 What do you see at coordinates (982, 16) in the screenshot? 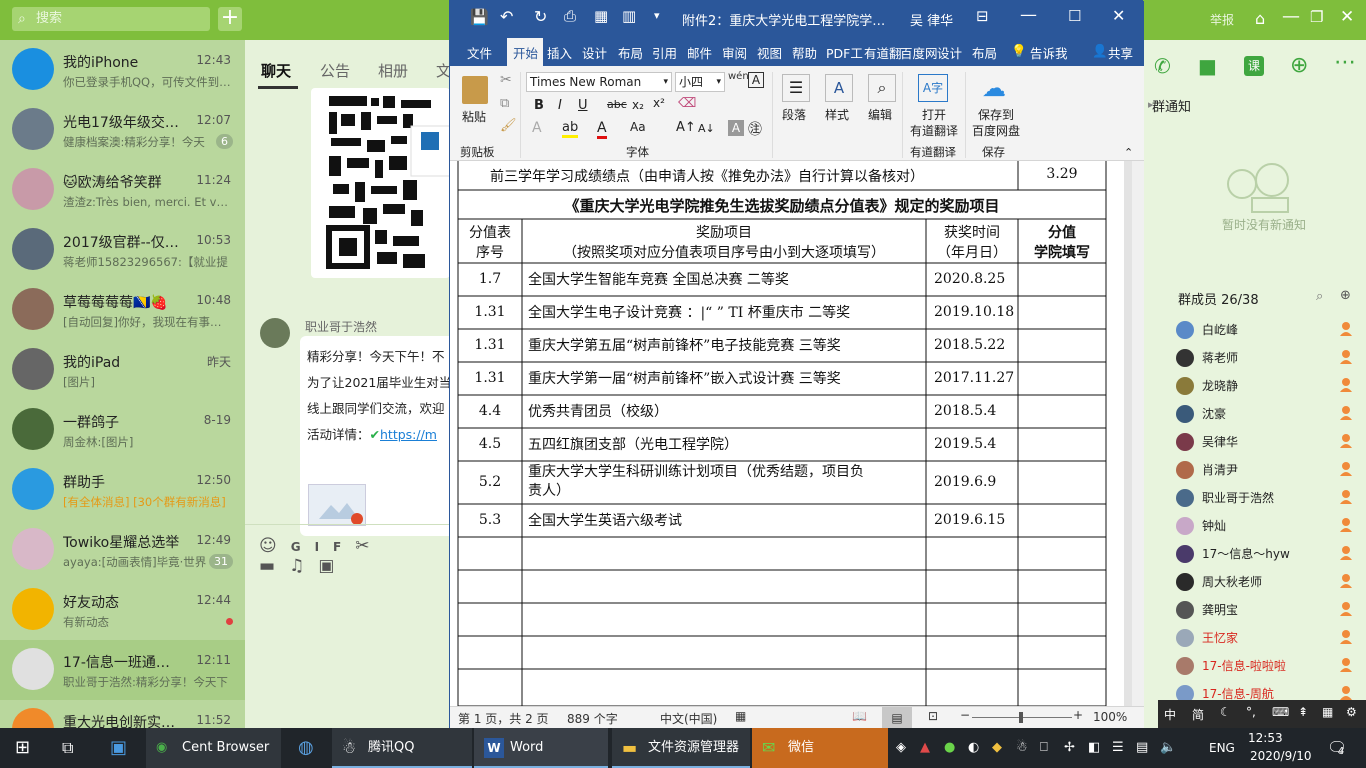
I see `ribbon-display-icon: ⊟` at bounding box center [982, 16].